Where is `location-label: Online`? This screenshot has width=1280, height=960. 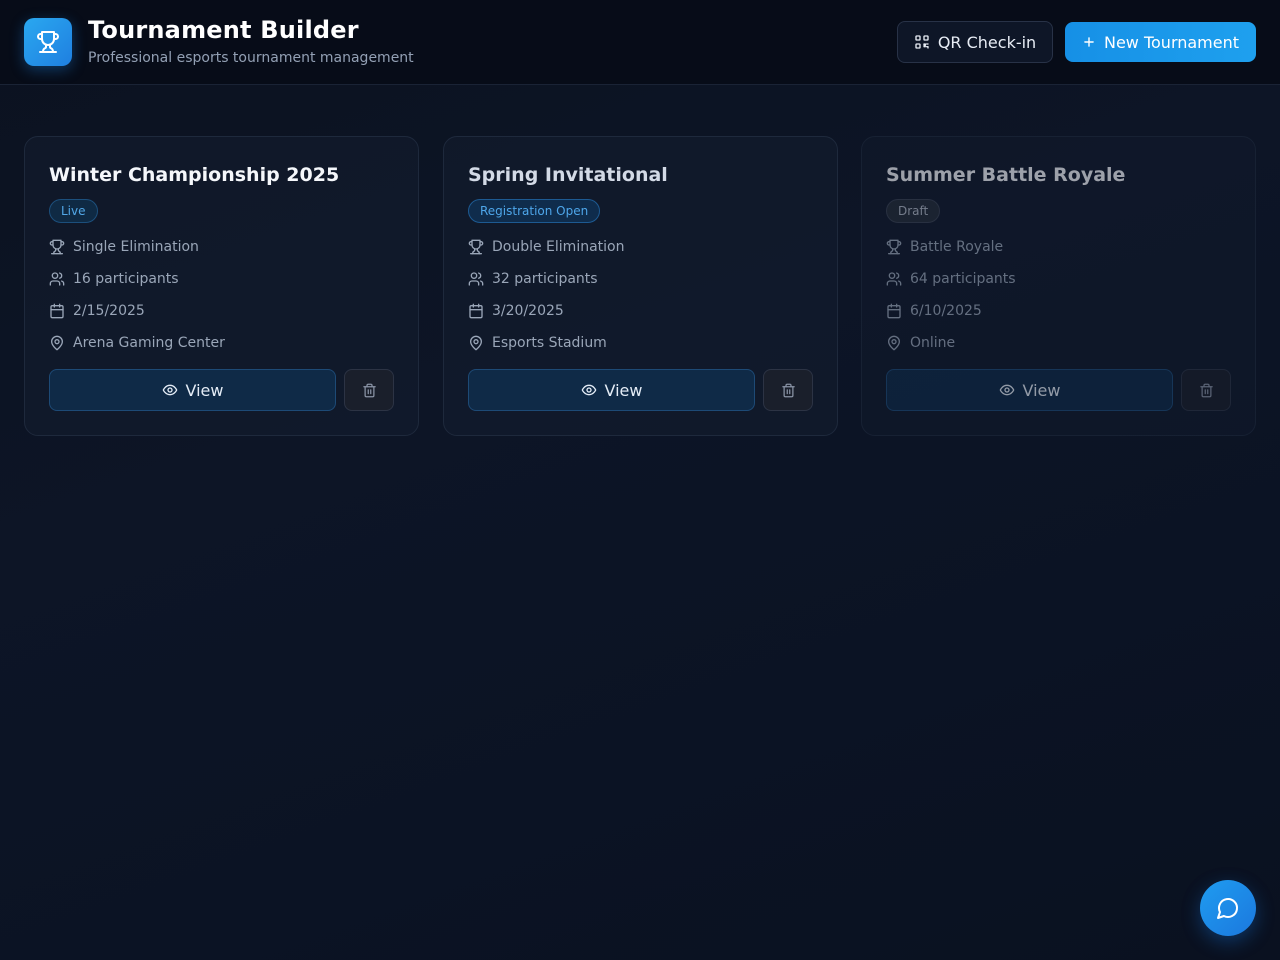 location-label: Online is located at coordinates (933, 343).